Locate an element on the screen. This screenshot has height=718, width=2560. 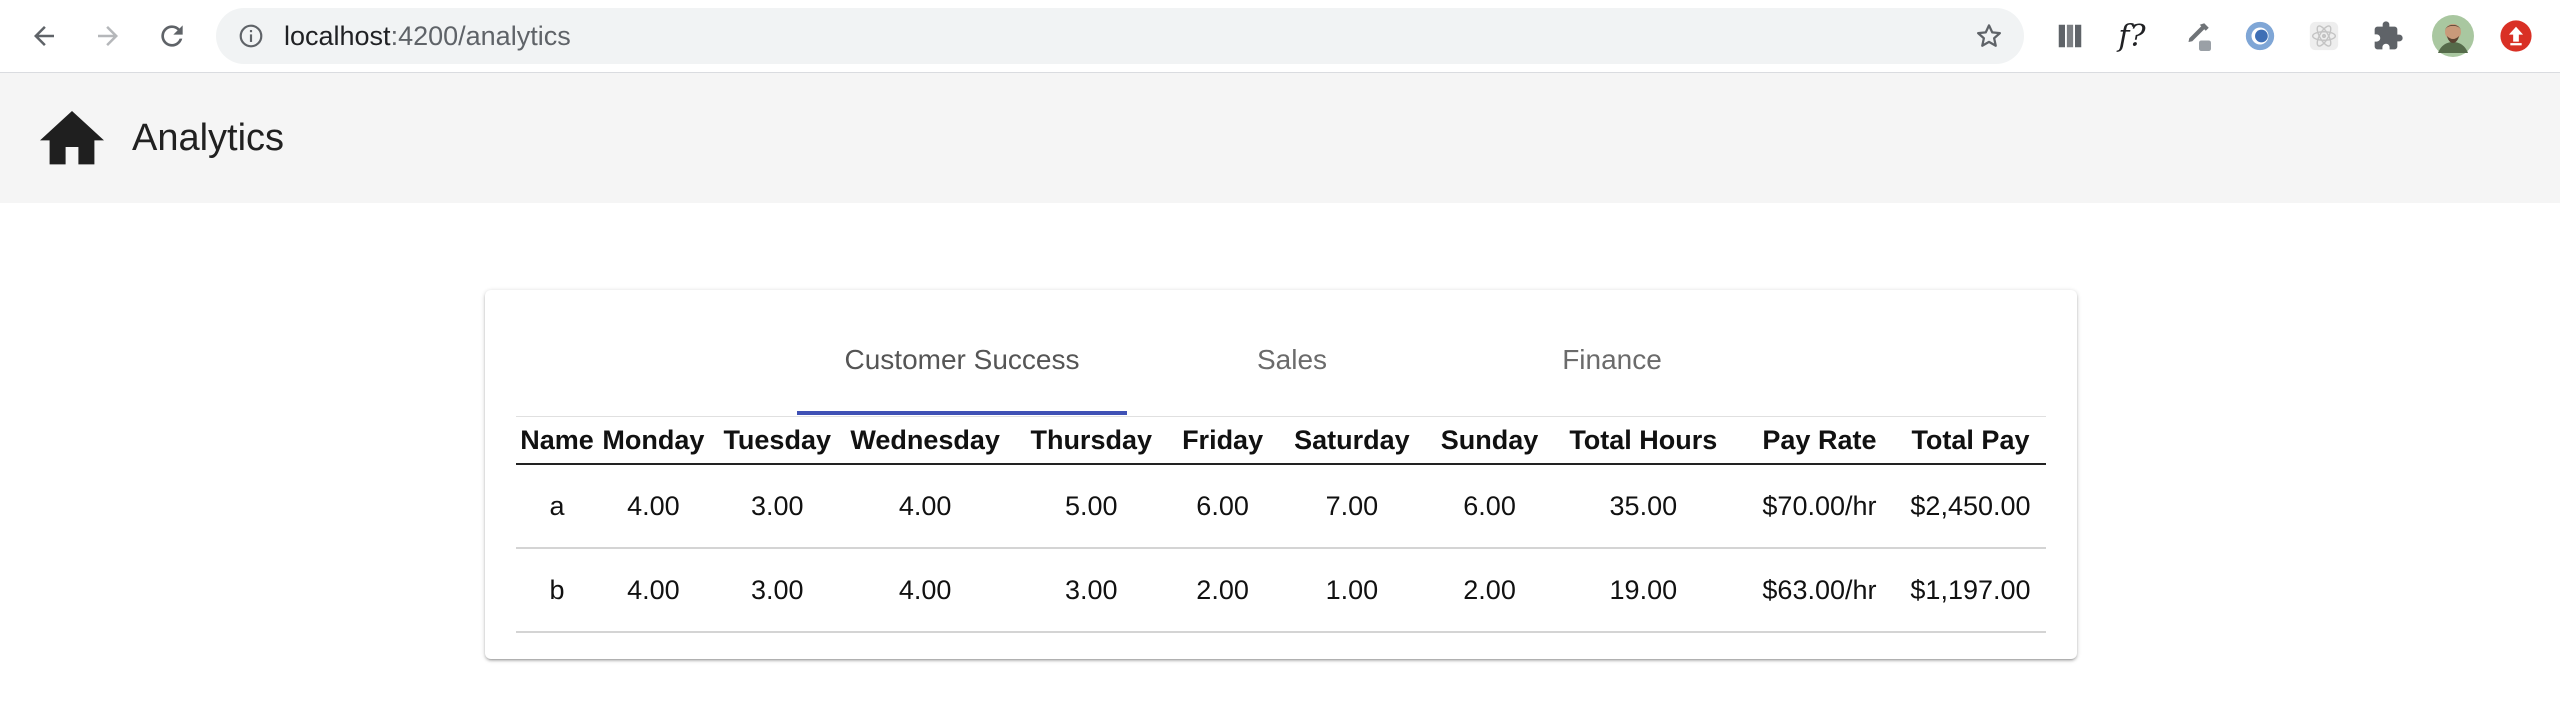
table-cell: 7.00 is located at coordinates (1352, 506).